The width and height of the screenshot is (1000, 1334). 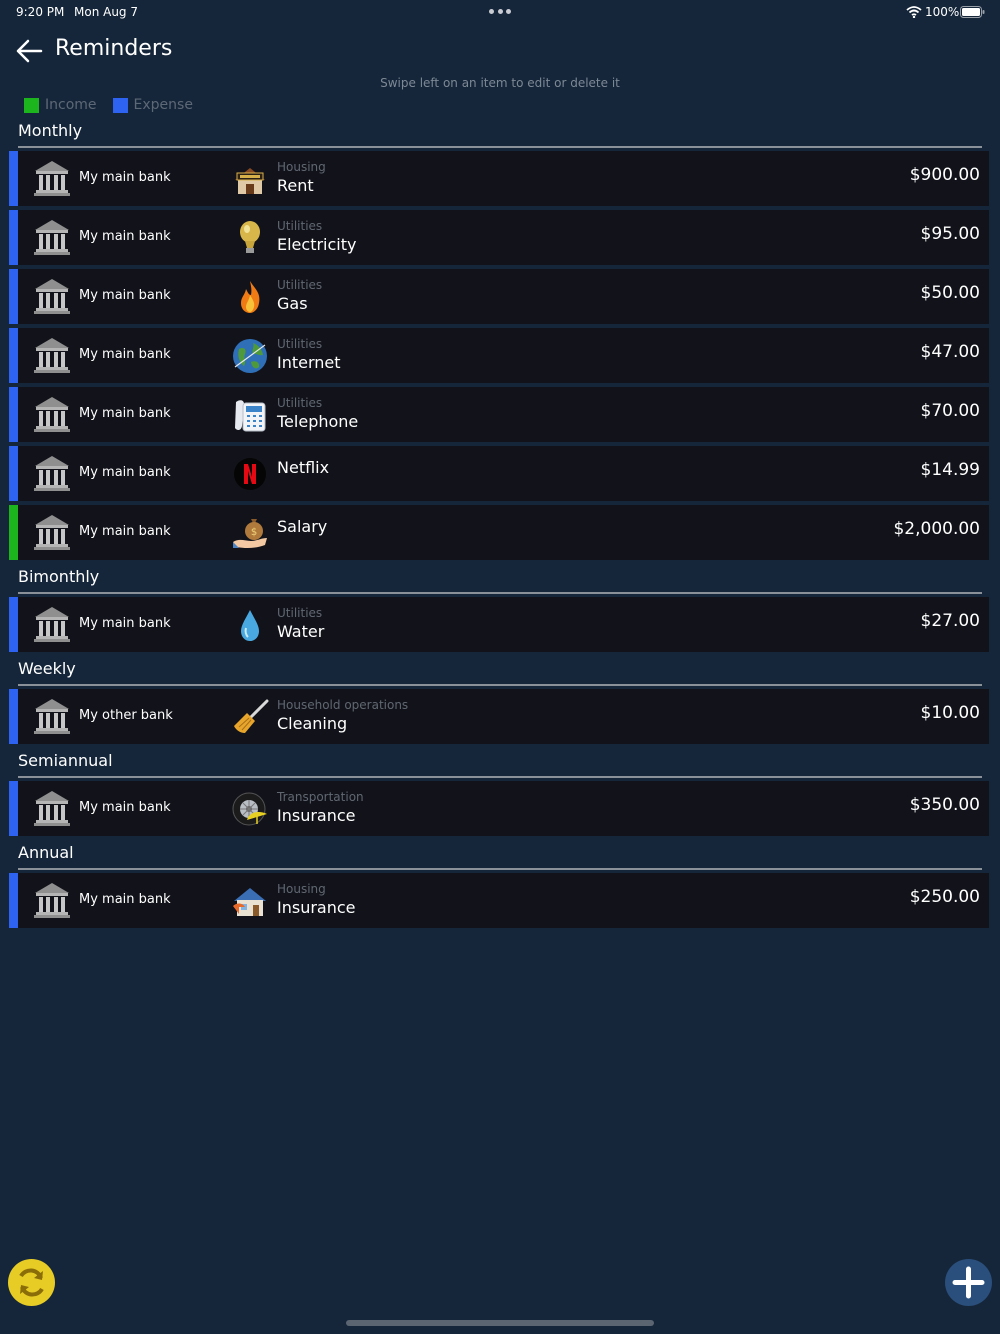 What do you see at coordinates (499, 624) in the screenshot?
I see `reminder-row: My main bank Utilities Water $27.00` at bounding box center [499, 624].